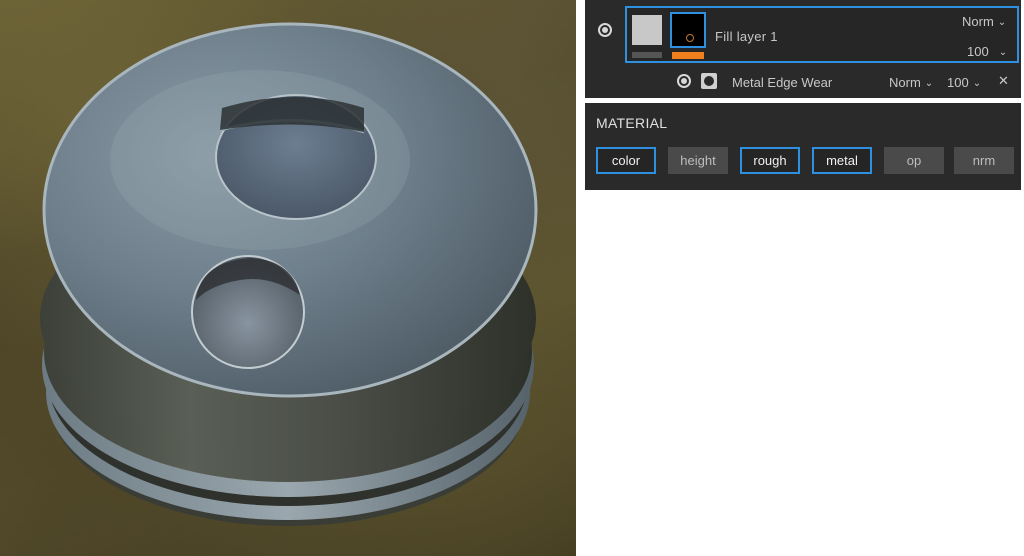 The height and width of the screenshot is (556, 1024). What do you see at coordinates (684, 81) in the screenshot?
I see `effect-visibility-toggle` at bounding box center [684, 81].